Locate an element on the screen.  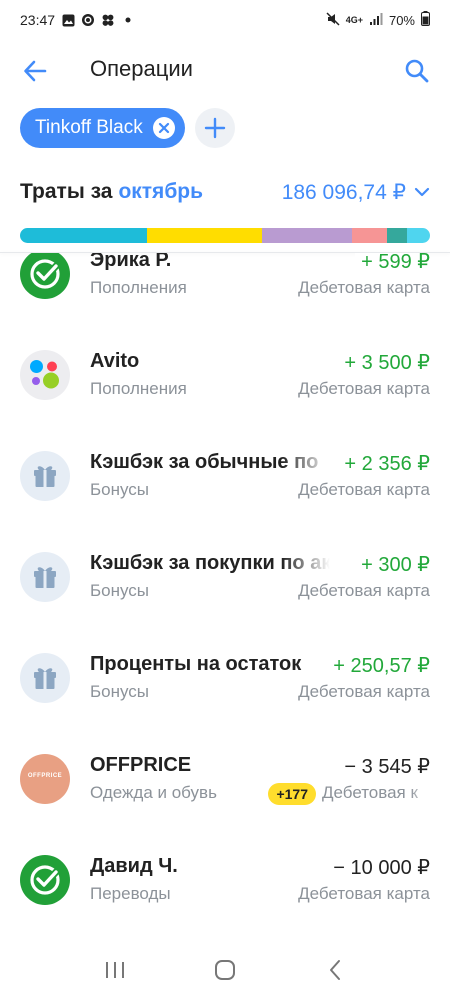
page-title: Операции is located at coordinates (141, 68).